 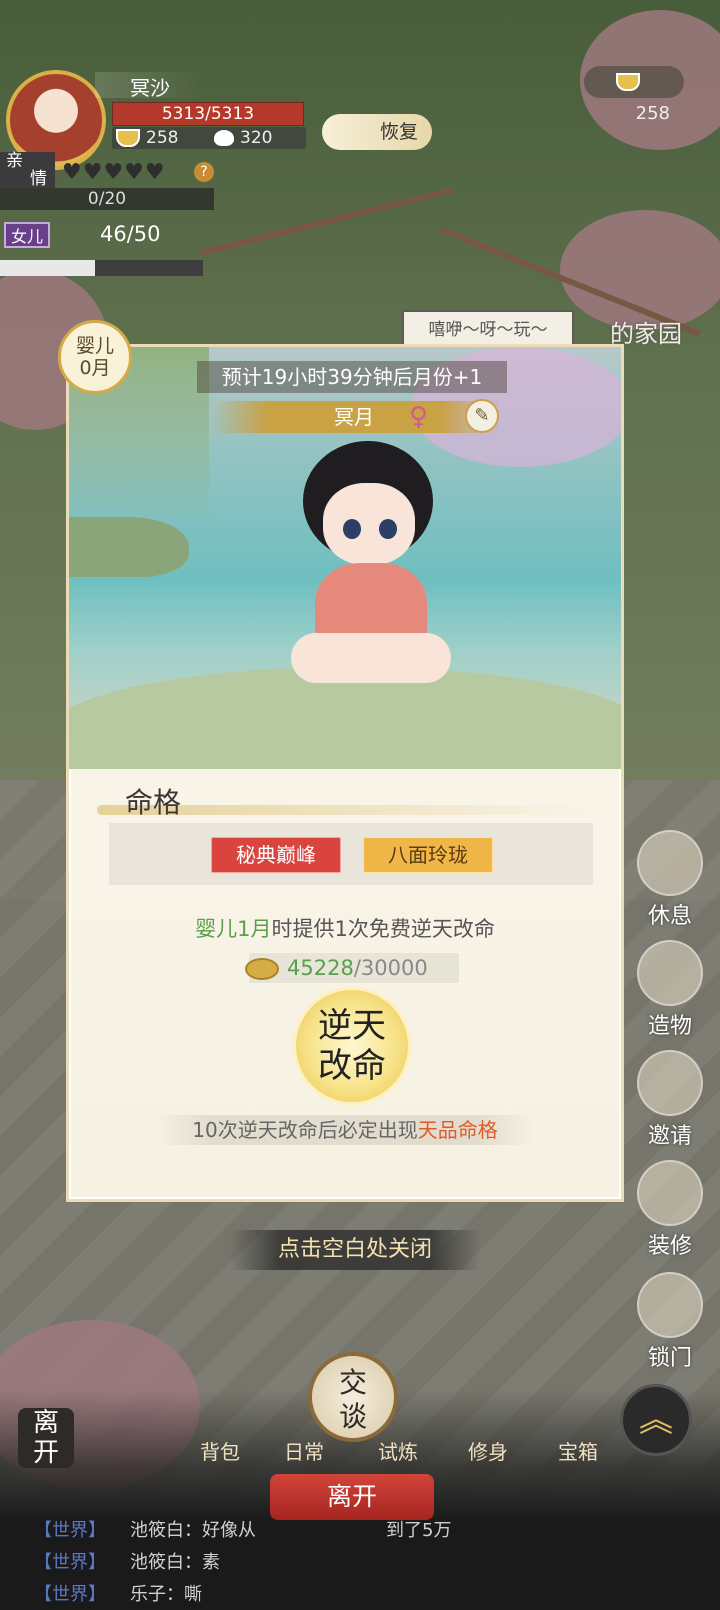 I want to click on age-badge: 婴儿 0月, so click(x=95, y=357).